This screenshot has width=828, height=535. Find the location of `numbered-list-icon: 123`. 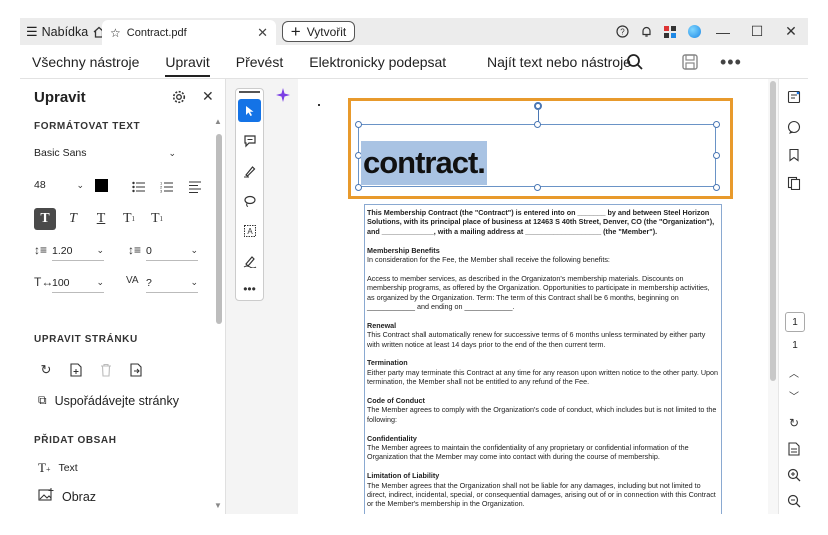

numbered-list-icon: 123 is located at coordinates (167, 187).